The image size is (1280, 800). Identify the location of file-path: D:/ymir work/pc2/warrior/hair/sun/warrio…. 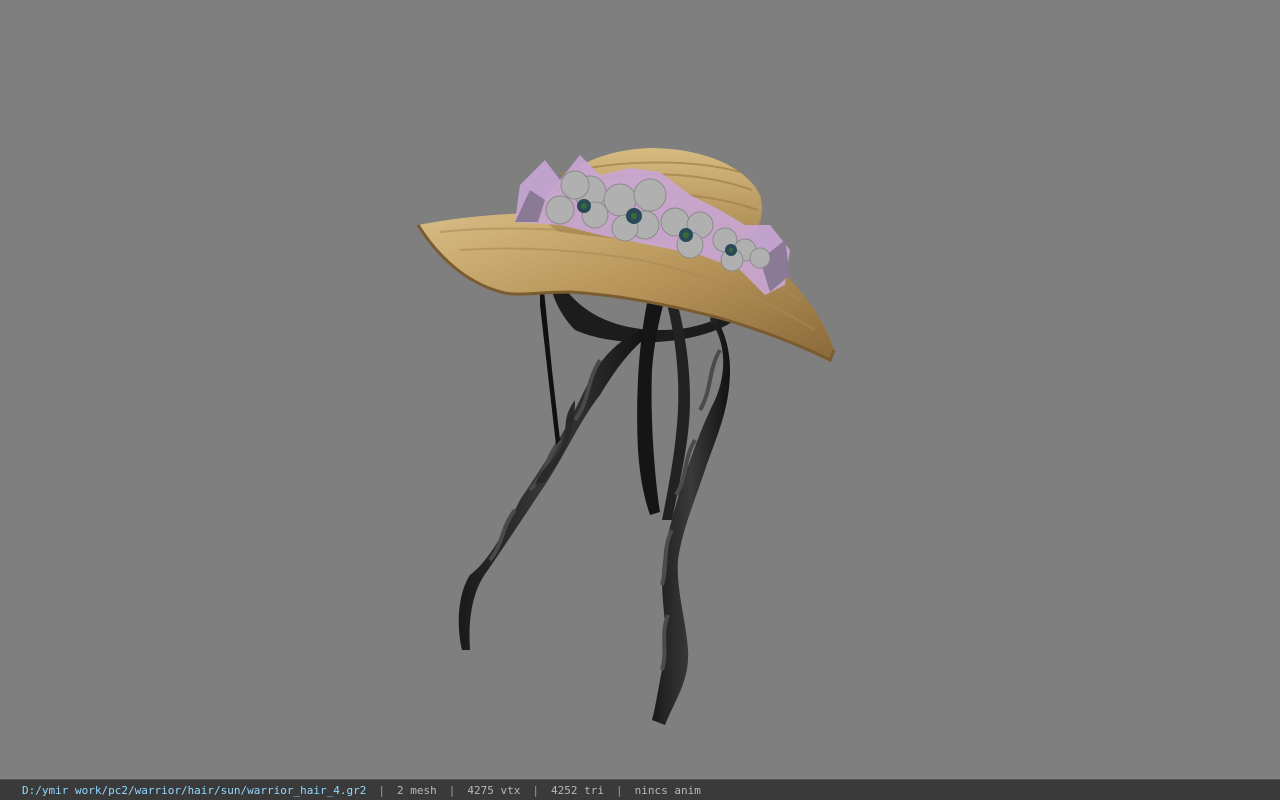
(194, 790).